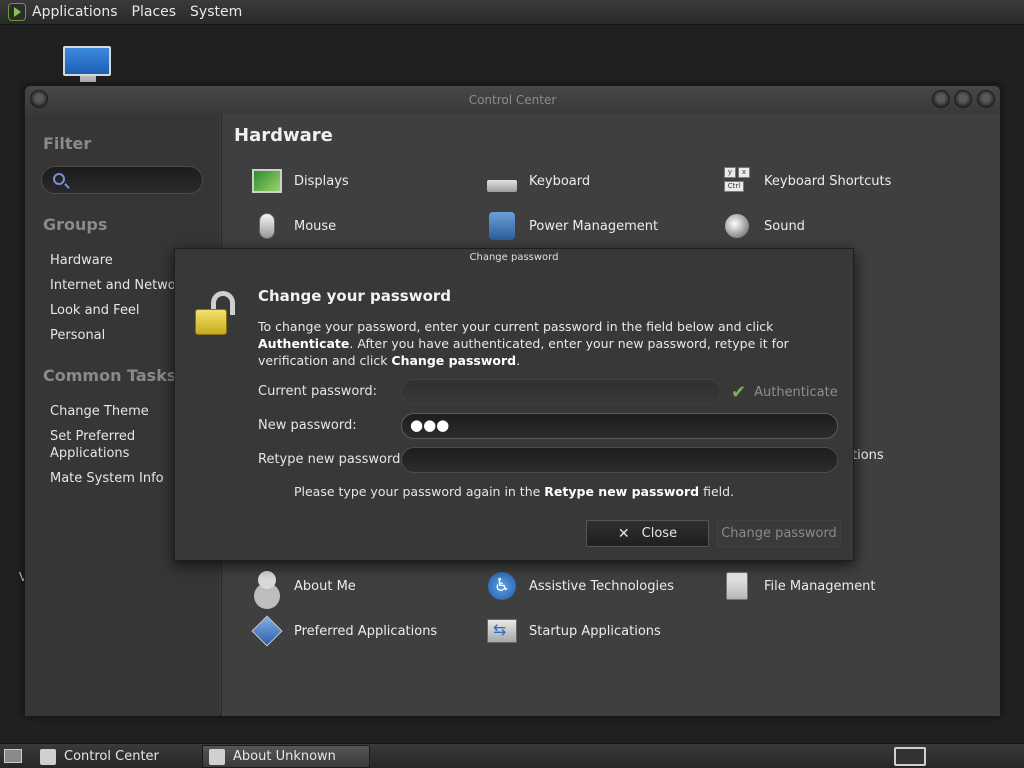 This screenshot has width=1024, height=768. I want to click on computer-desktop-icon, so click(88, 65).